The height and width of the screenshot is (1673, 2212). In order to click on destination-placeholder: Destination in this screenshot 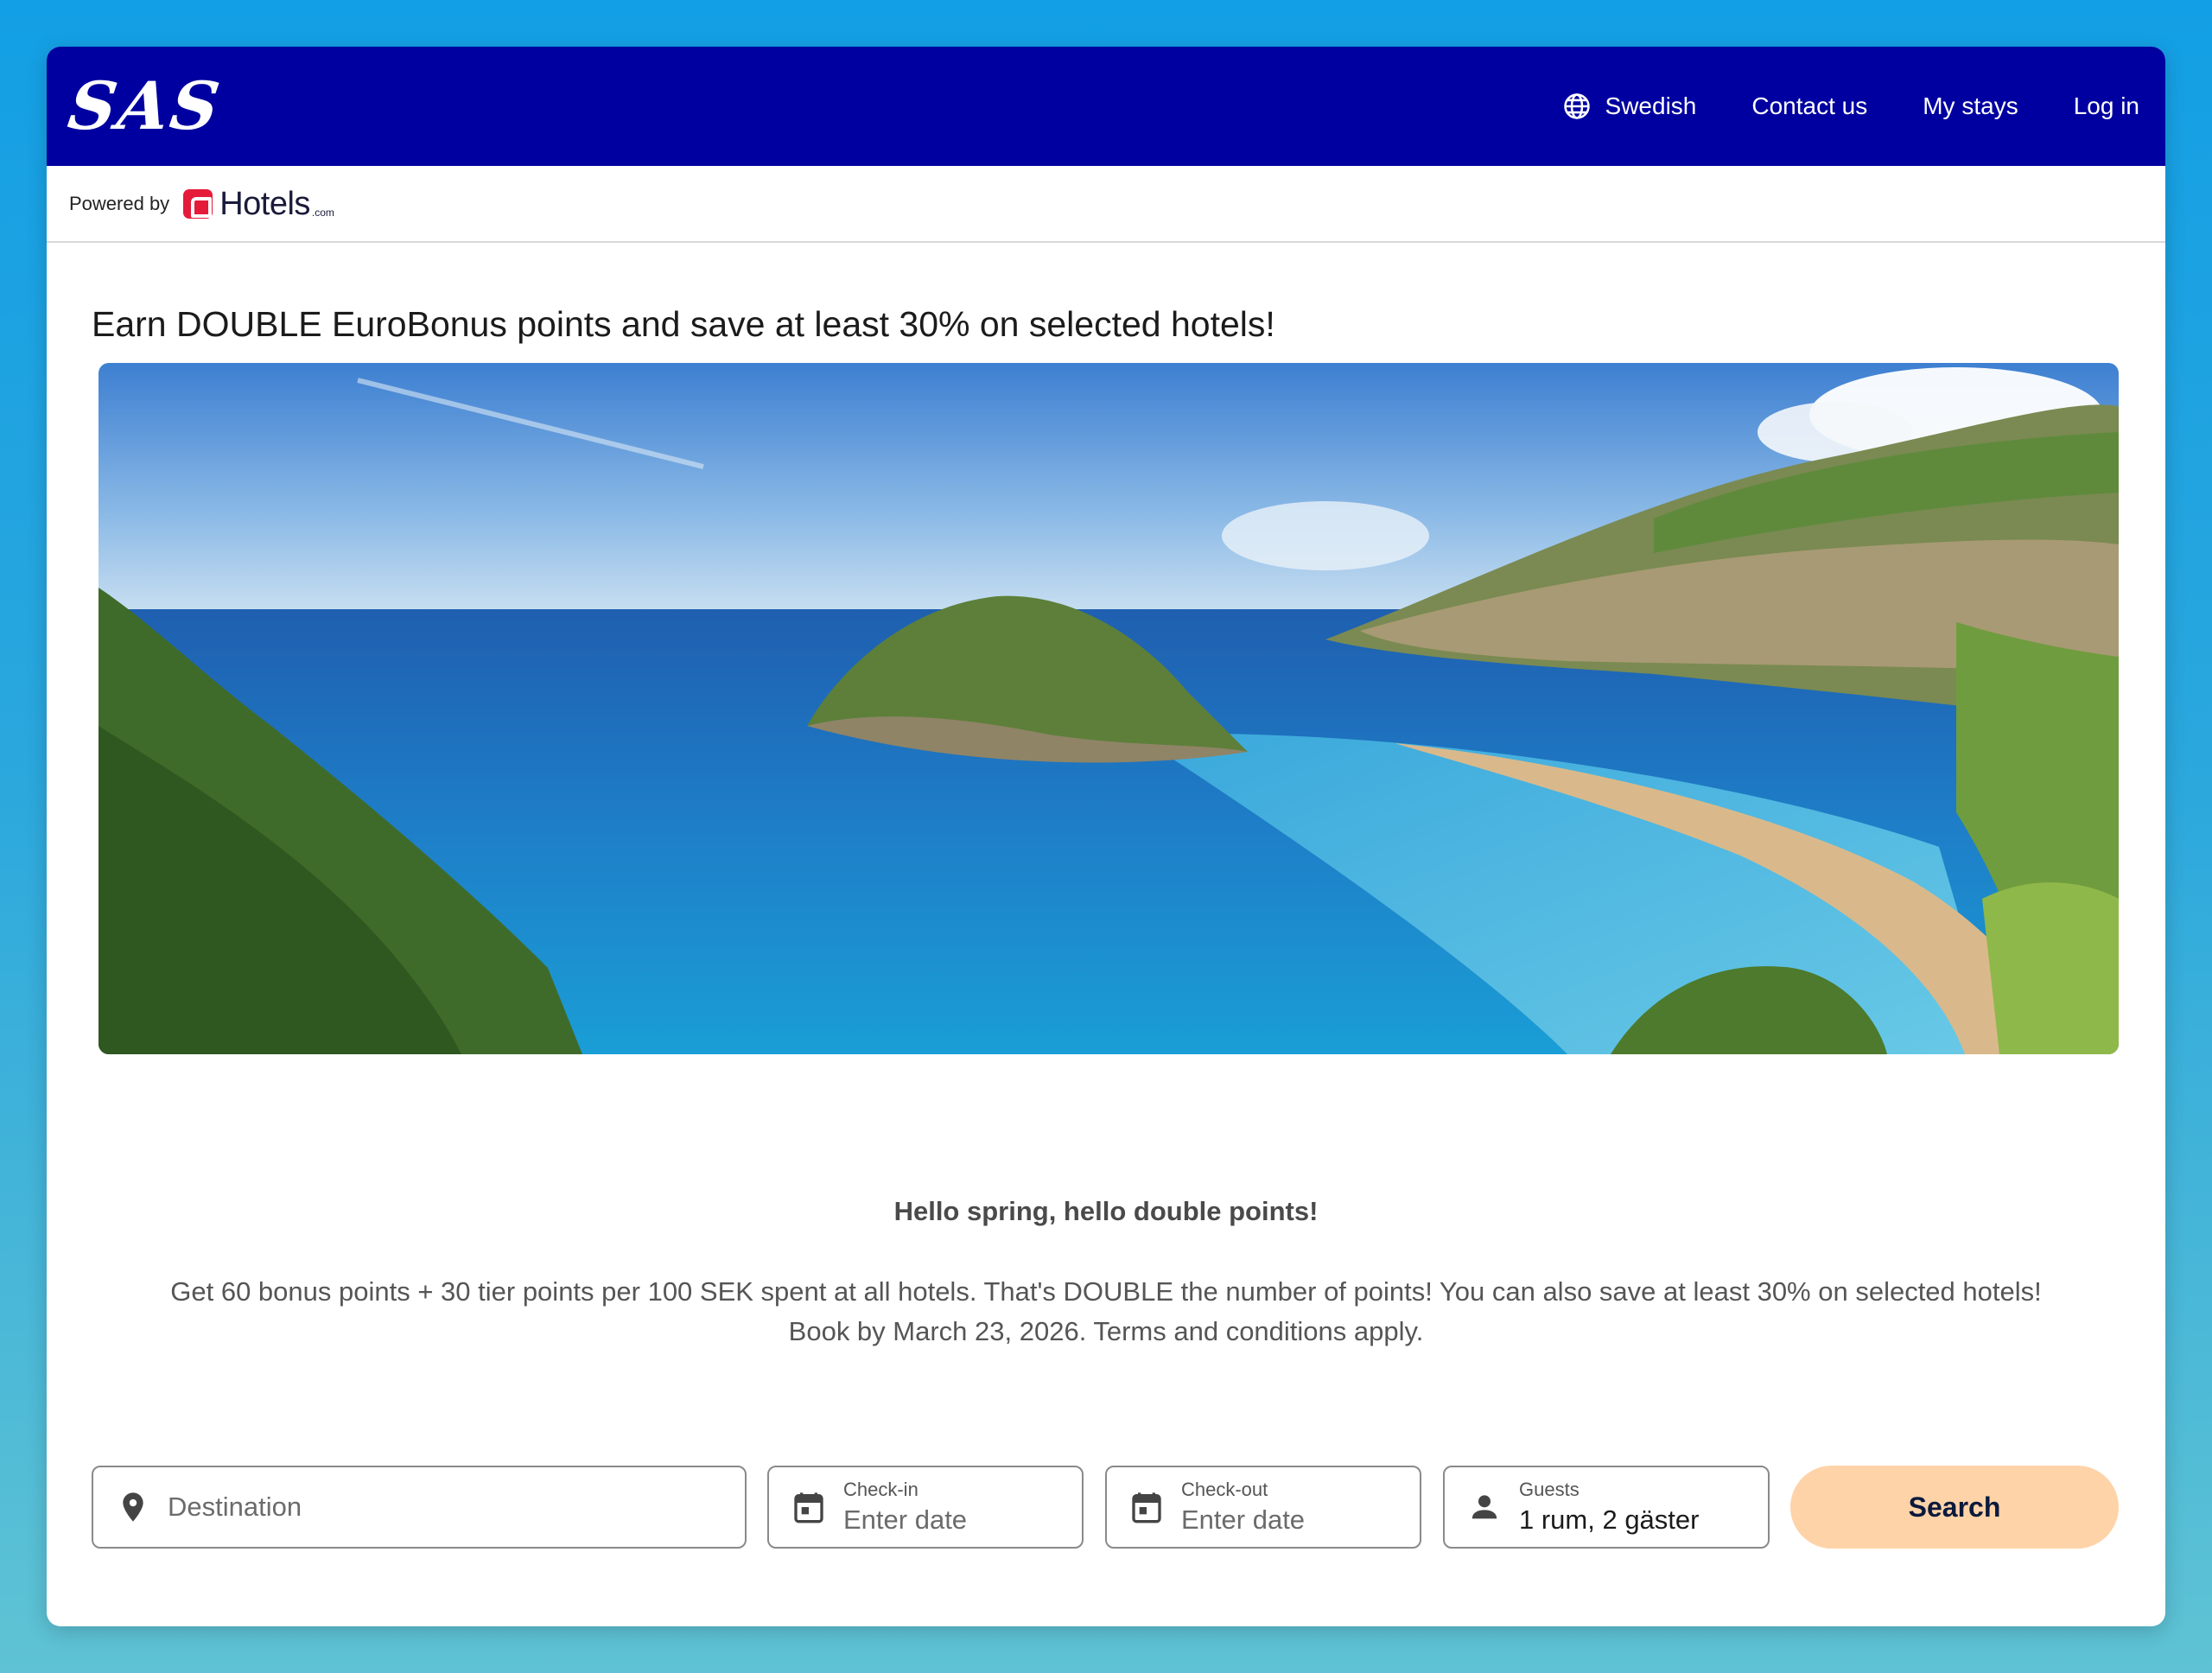, I will do `click(235, 1507)`.